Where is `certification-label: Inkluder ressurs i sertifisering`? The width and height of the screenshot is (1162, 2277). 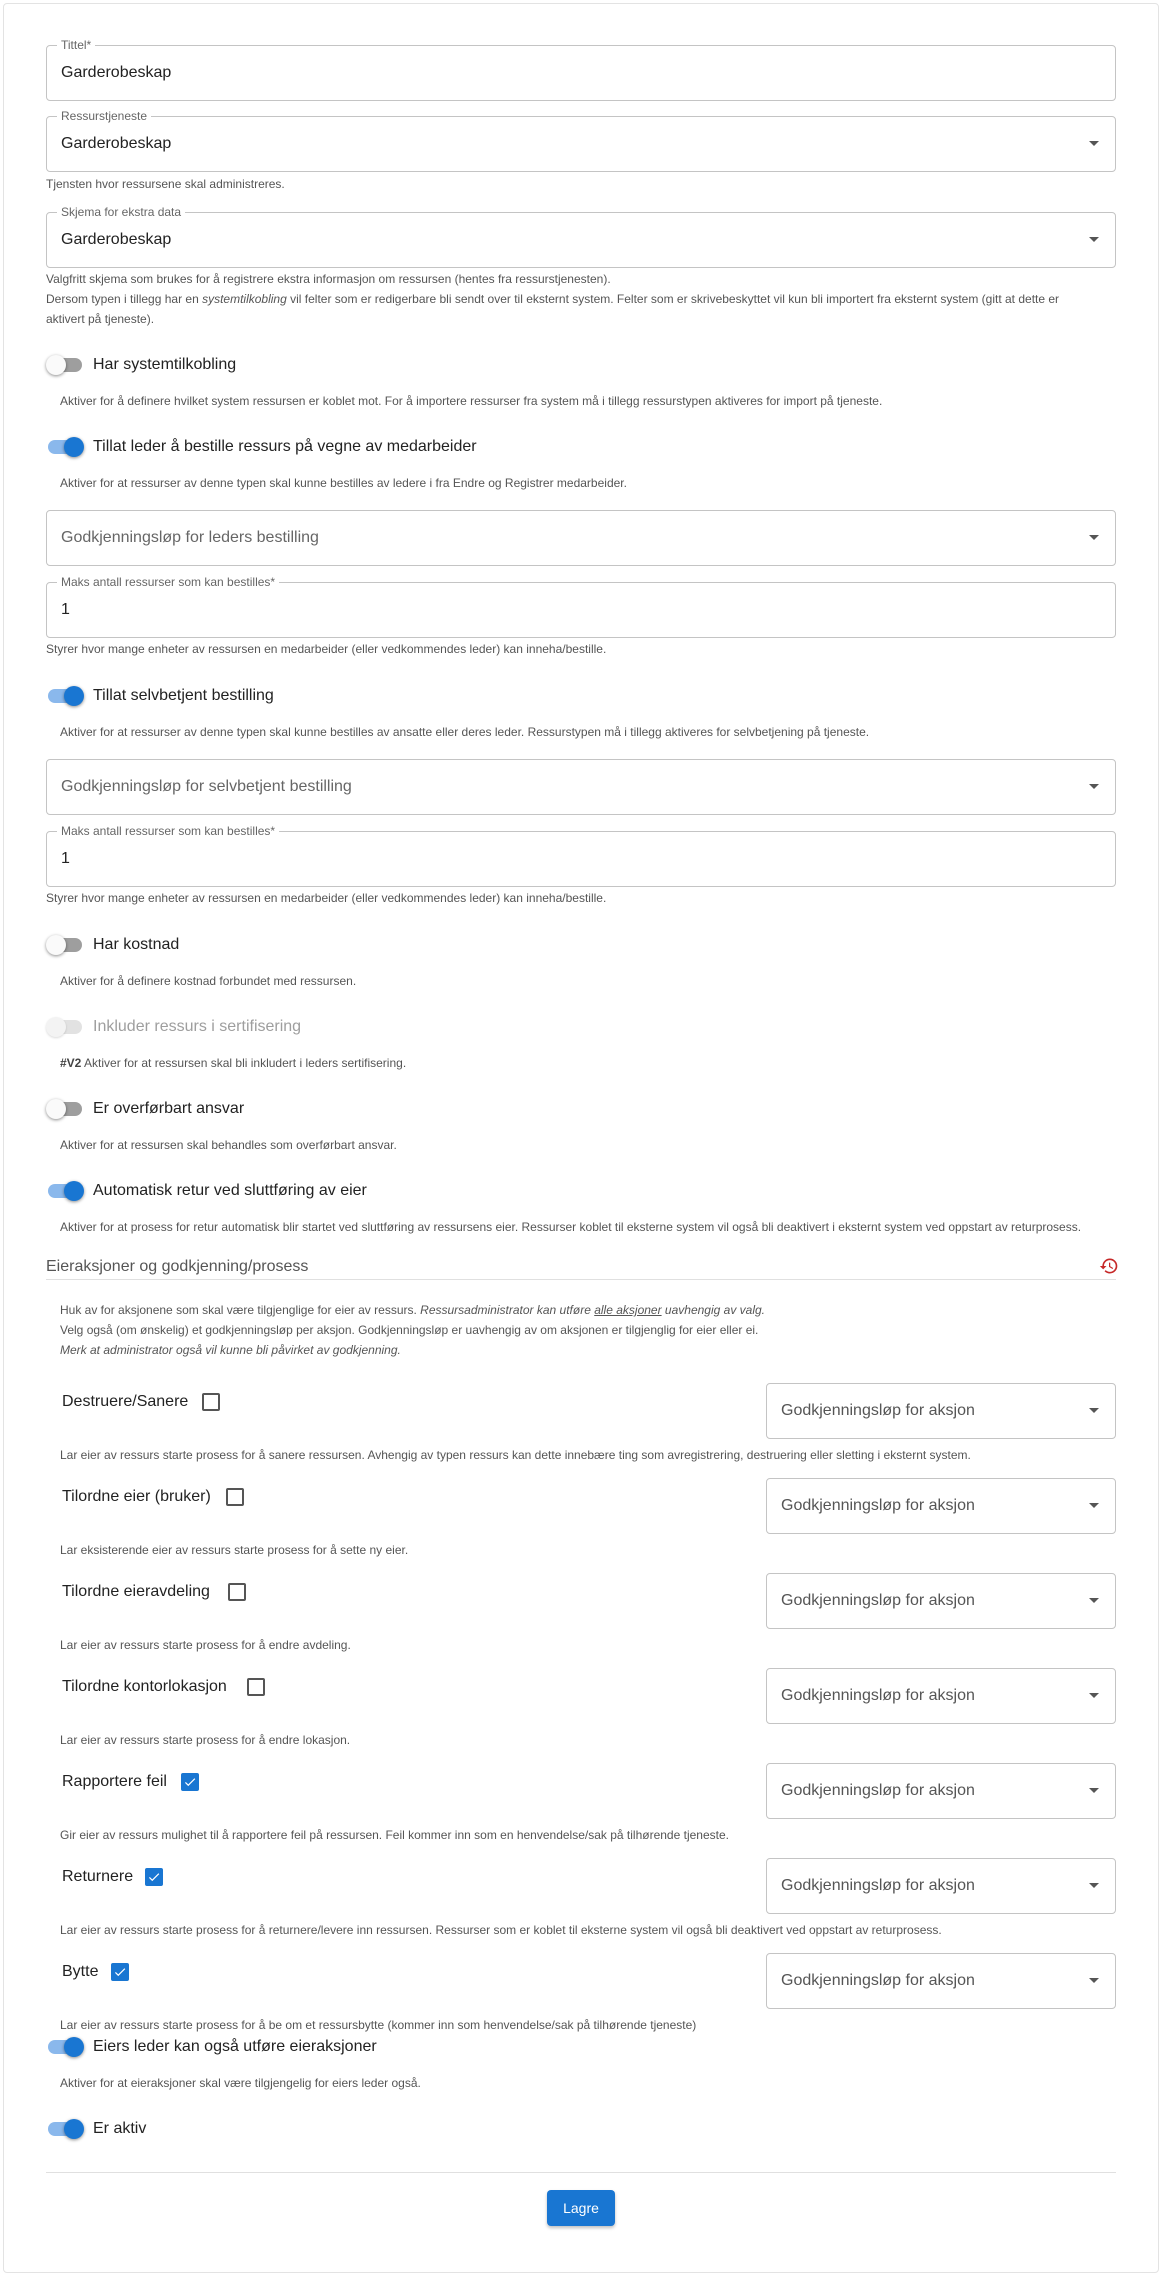
certification-label: Inkluder ressurs i sertifisering is located at coordinates (197, 1026).